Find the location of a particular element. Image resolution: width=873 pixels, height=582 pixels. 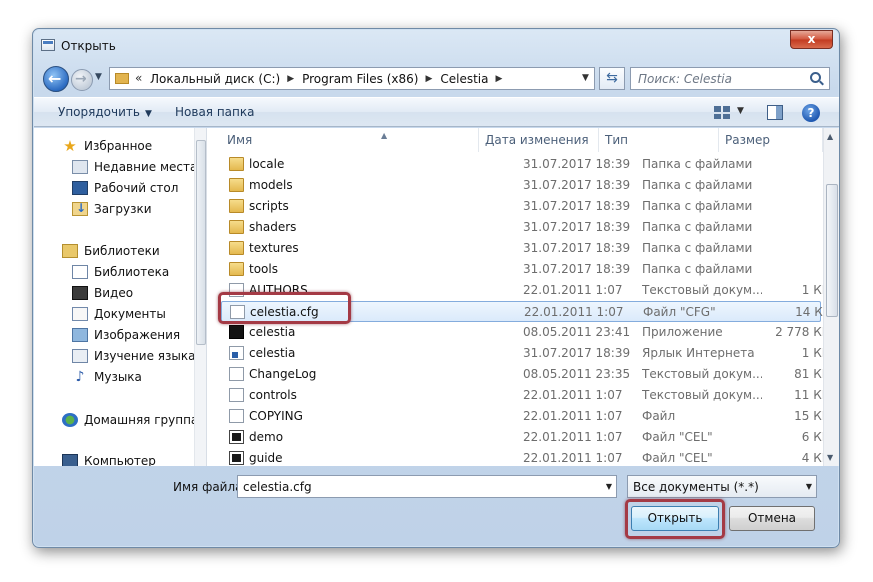

search-input: Поиск: Celestia is located at coordinates (730, 78).